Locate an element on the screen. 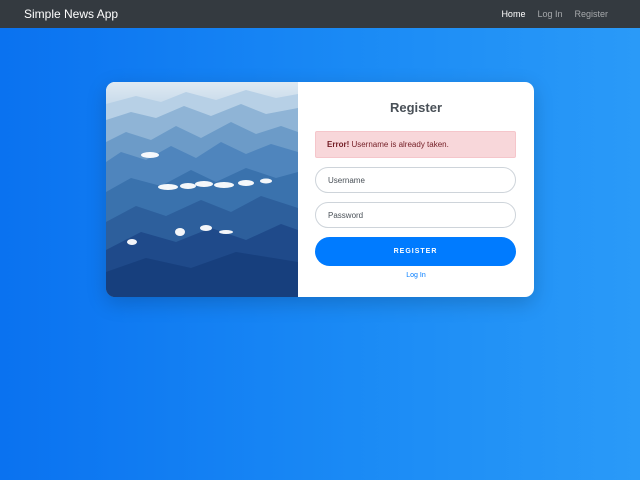  password-input is located at coordinates (415, 215).